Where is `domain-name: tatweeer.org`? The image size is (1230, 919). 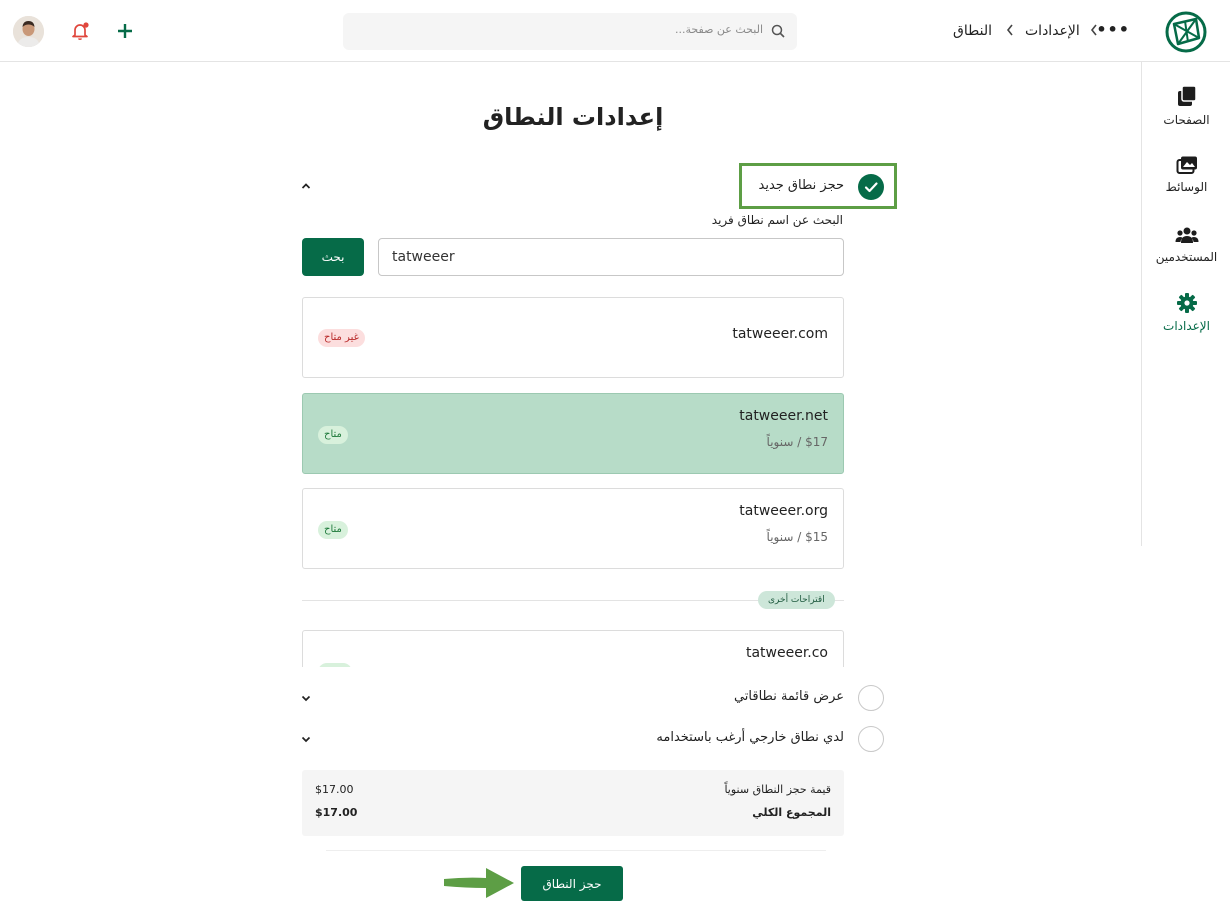 domain-name: tatweeer.org is located at coordinates (783, 511).